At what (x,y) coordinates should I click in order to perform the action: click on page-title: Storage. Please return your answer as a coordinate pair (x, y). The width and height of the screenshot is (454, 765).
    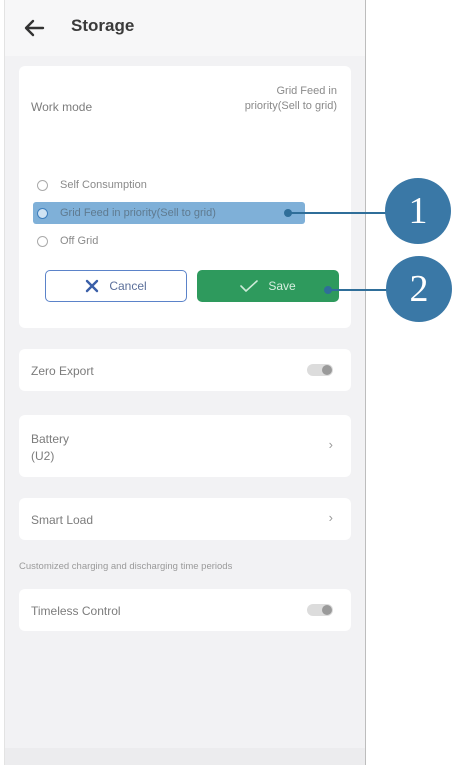
    Looking at the image, I should click on (103, 25).